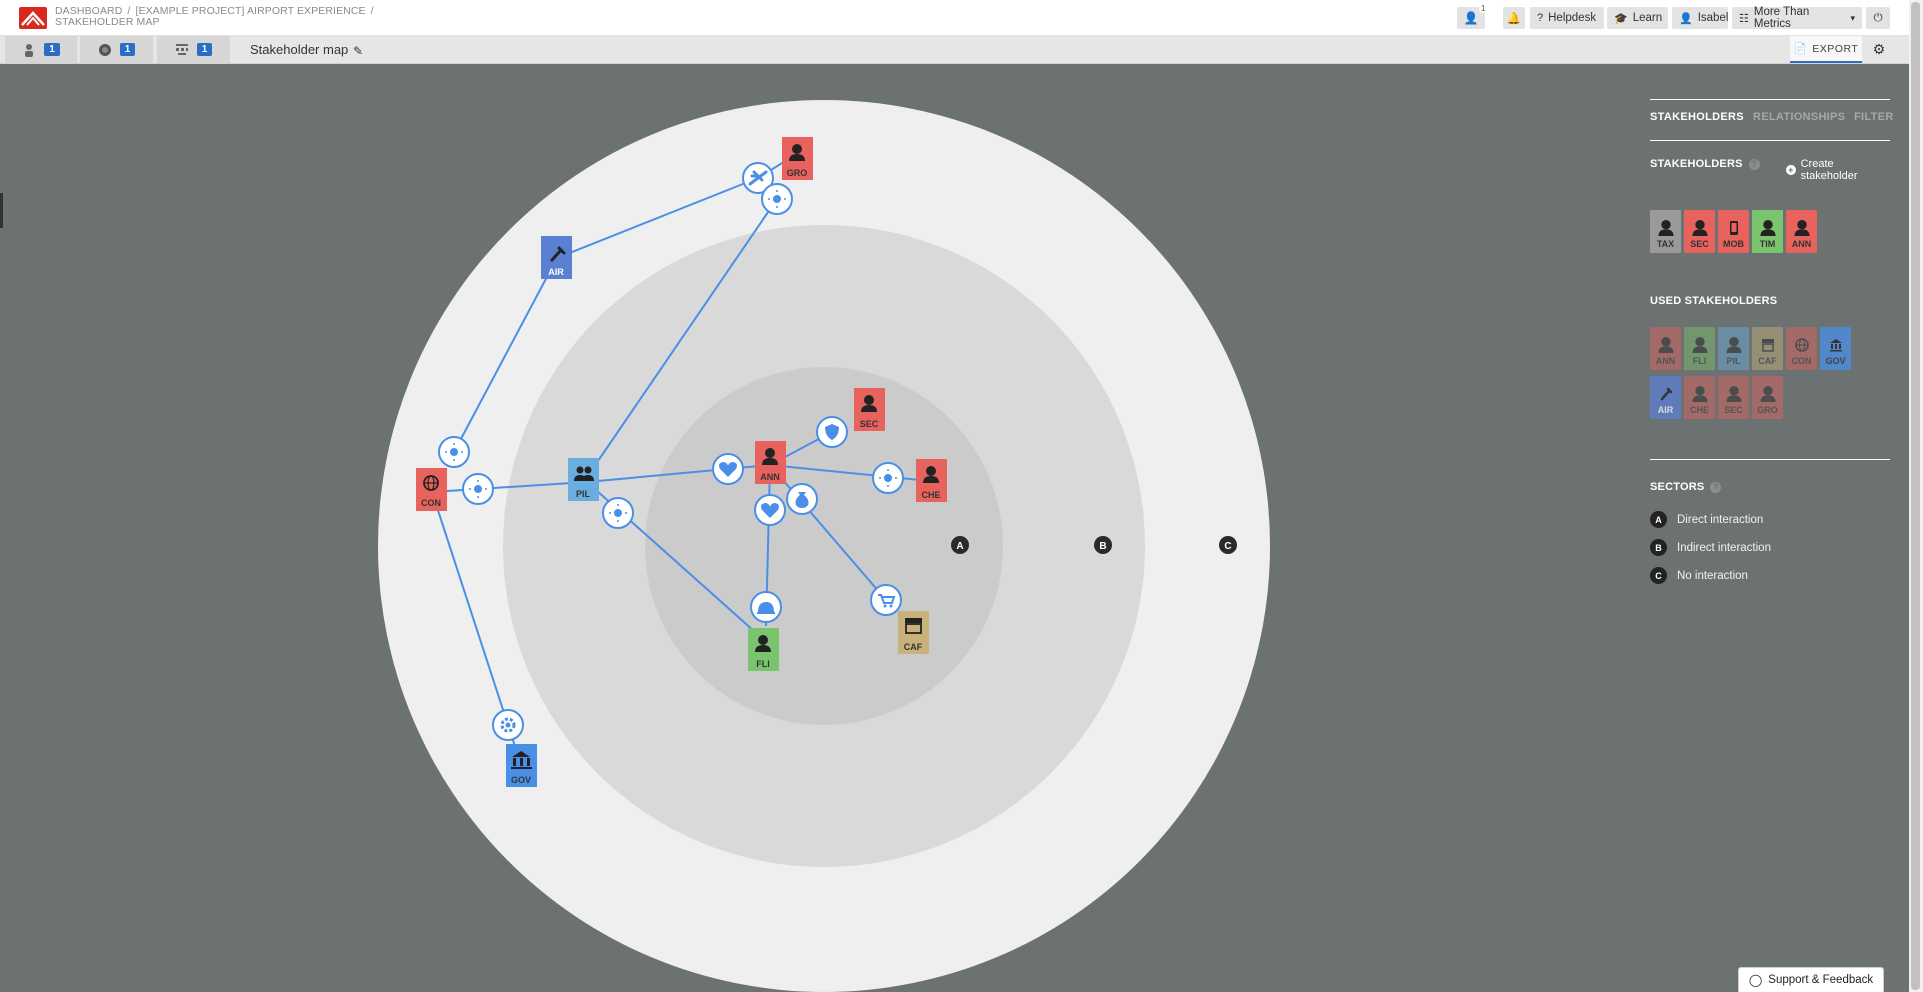 This screenshot has height=992, width=1923. Describe the element at coordinates (1697, 117) in the screenshot. I see `tab-stakeholders: STAKEHOLDERS` at that location.